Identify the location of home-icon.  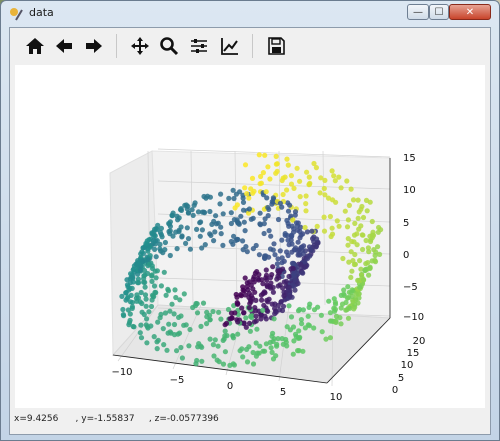
(35, 46).